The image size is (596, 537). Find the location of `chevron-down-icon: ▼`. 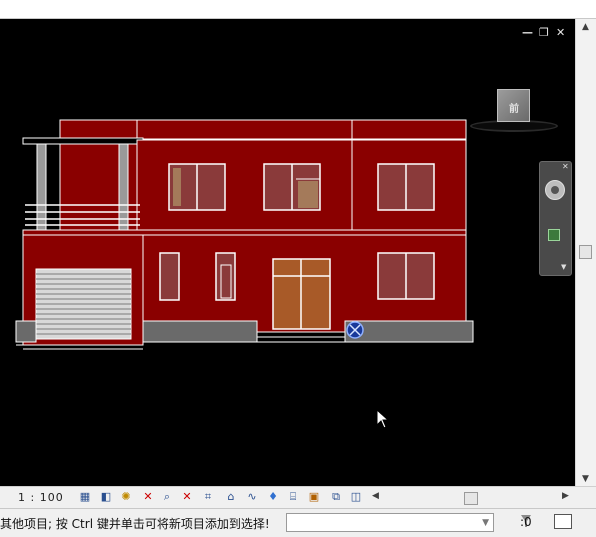

chevron-down-icon: ▼ is located at coordinates (485, 523).